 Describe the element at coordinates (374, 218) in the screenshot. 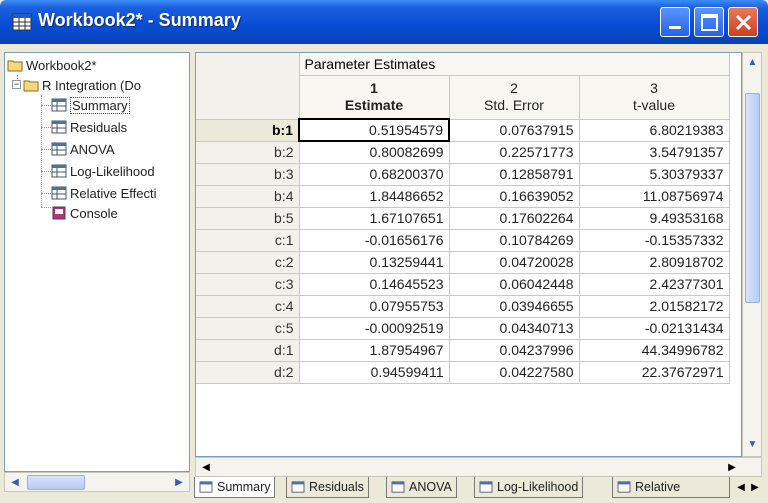

I see `estimate-cell: 1.67107651` at that location.